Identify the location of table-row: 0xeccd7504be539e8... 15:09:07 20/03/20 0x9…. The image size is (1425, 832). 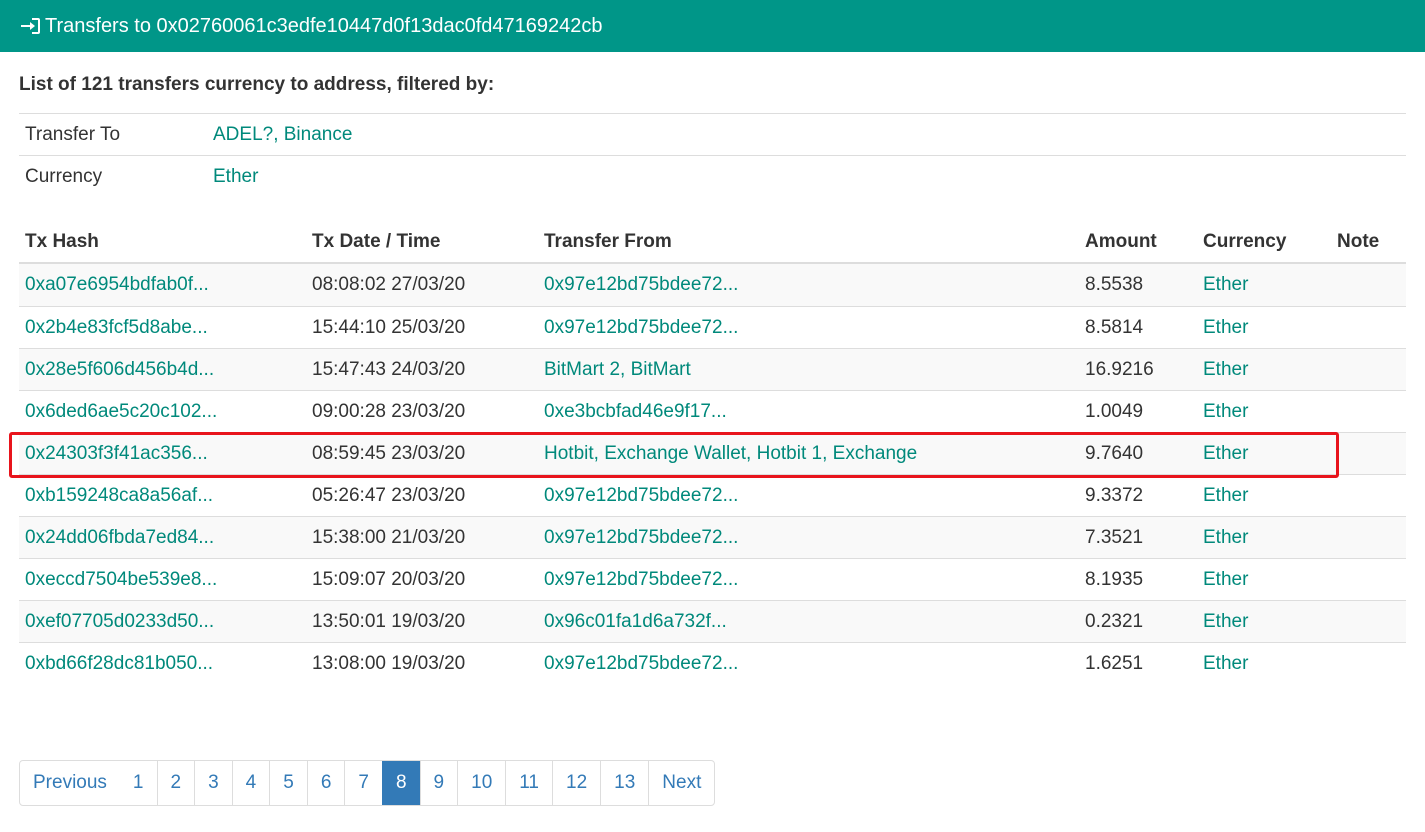
(712, 579).